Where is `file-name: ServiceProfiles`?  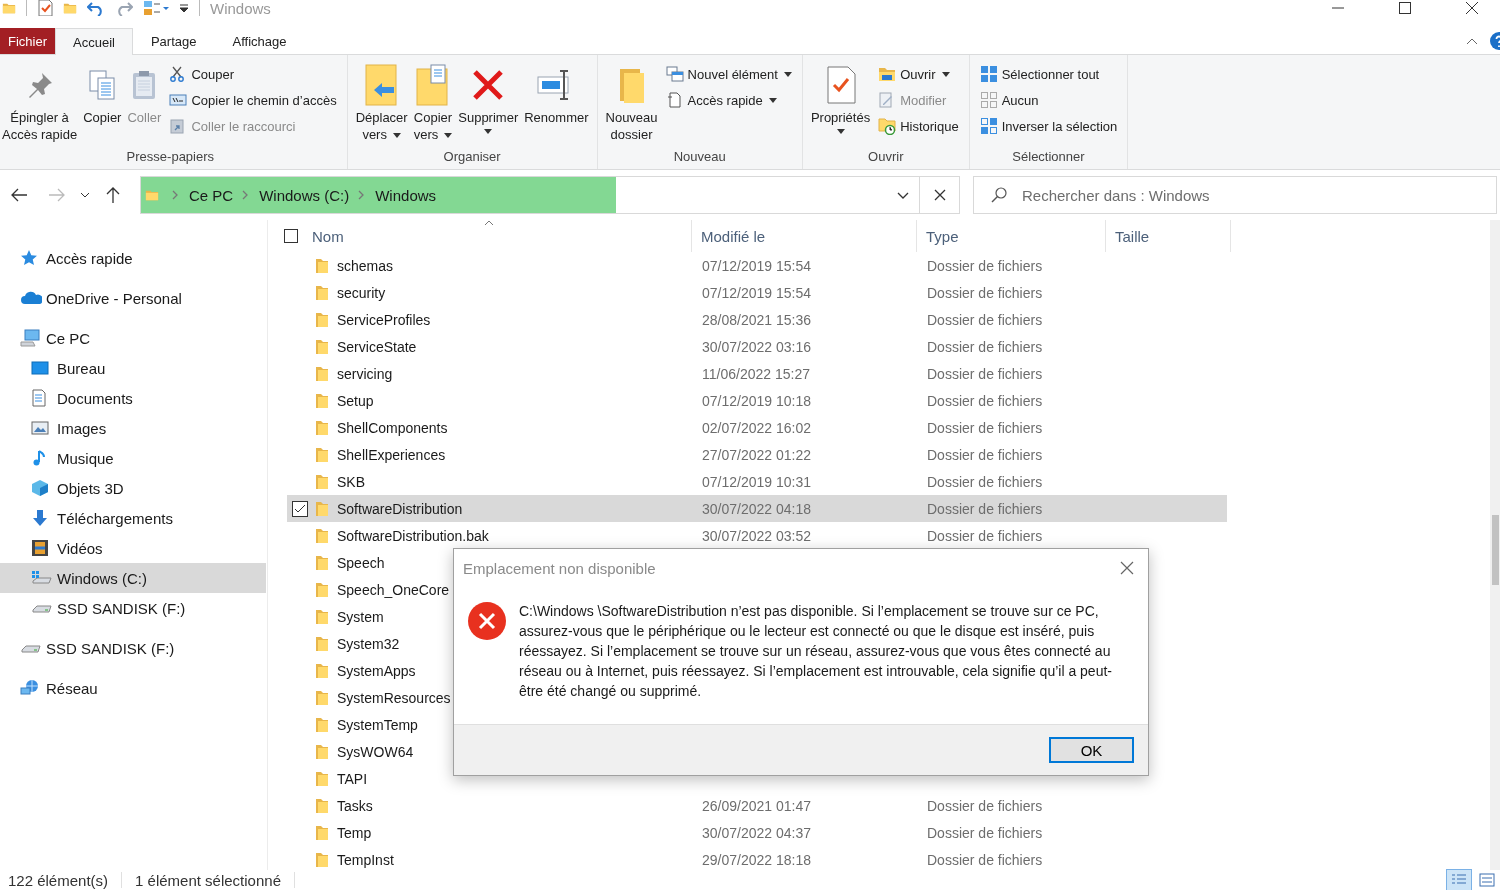
file-name: ServiceProfiles is located at coordinates (384, 319).